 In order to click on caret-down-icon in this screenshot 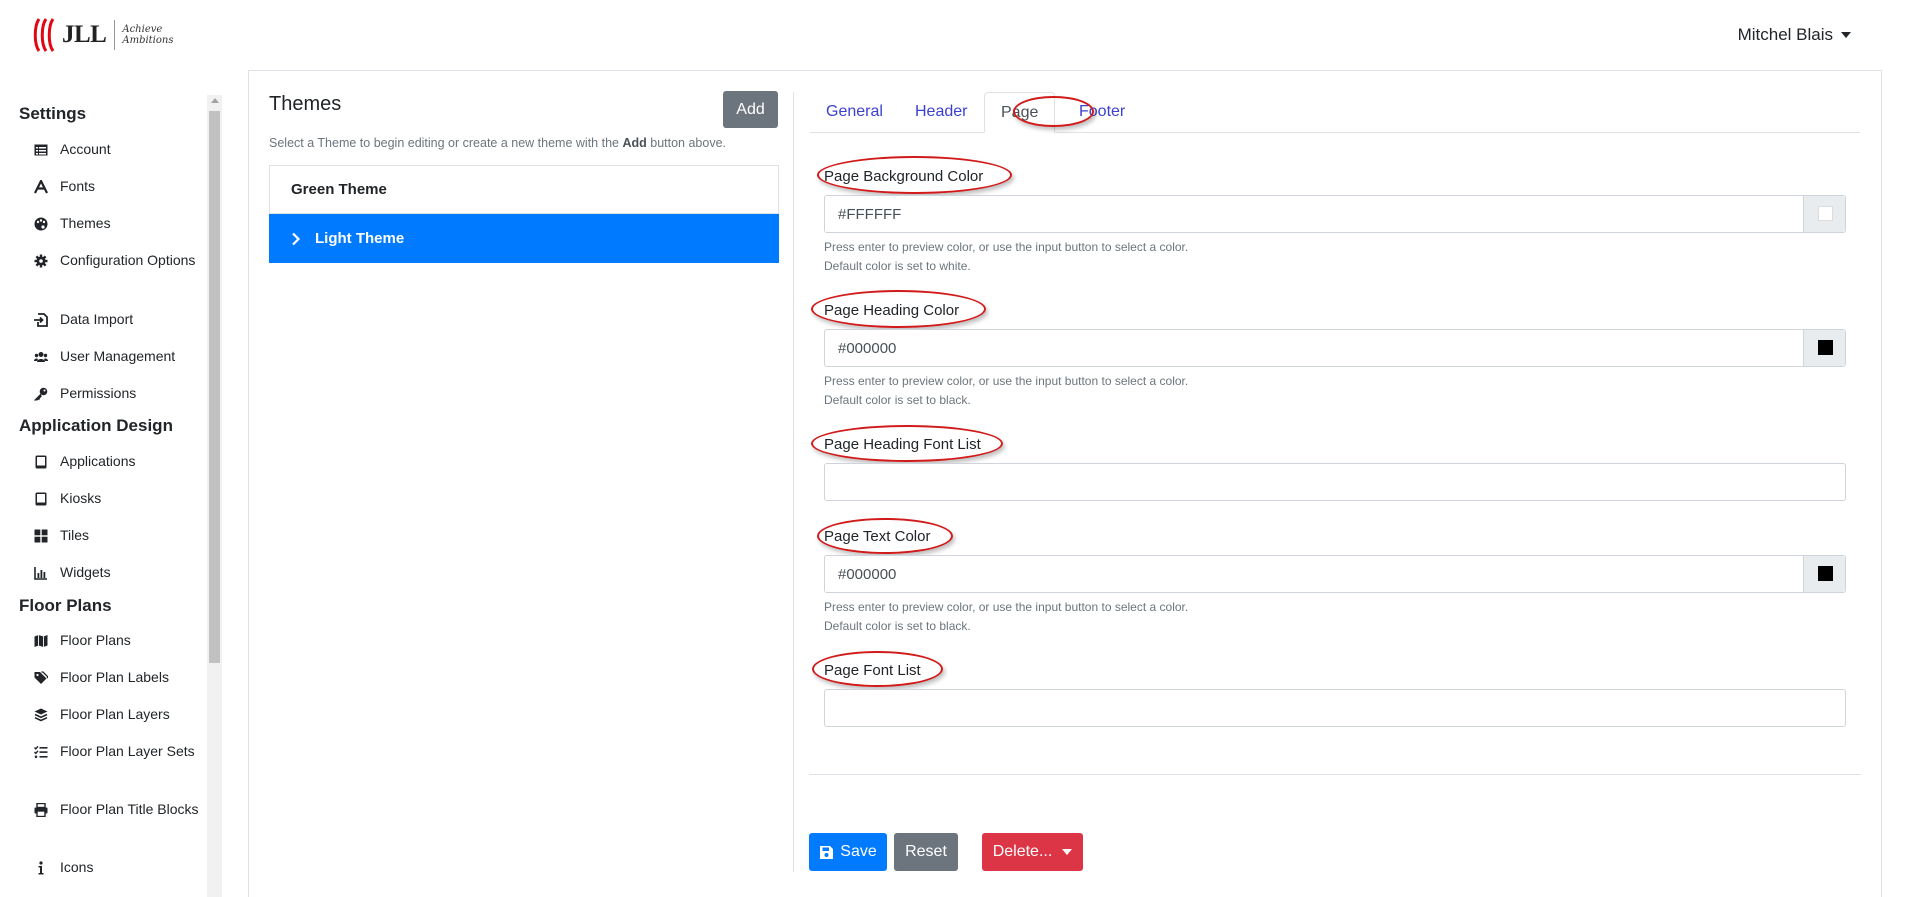, I will do `click(1067, 852)`.